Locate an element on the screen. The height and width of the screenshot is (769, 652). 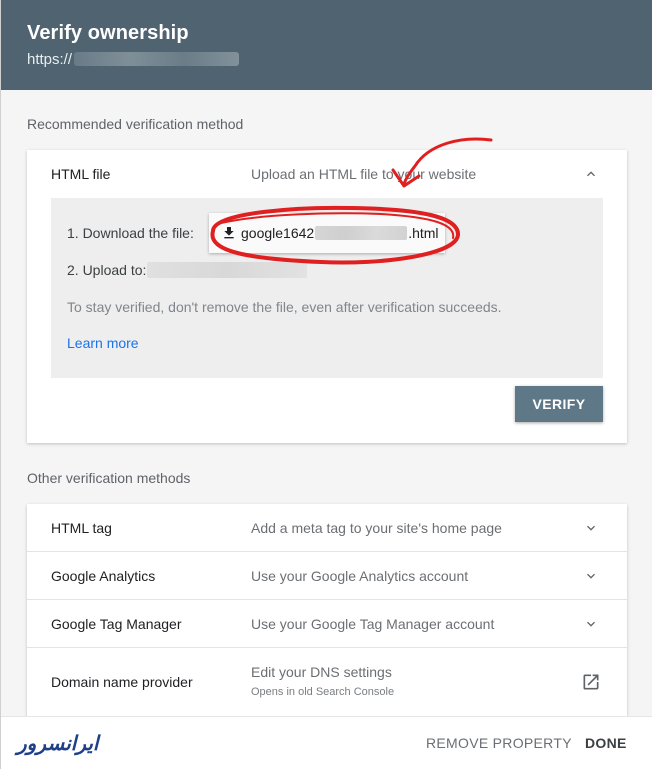
dialog-title: Verify ownership is located at coordinates (108, 33).